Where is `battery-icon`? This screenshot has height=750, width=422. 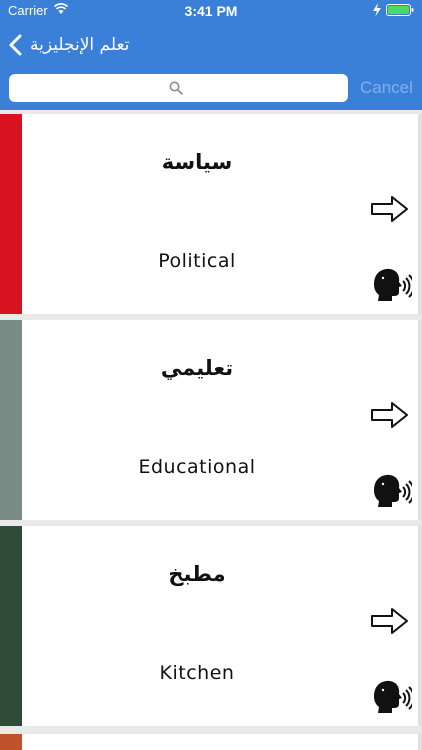
battery-icon is located at coordinates (400, 10).